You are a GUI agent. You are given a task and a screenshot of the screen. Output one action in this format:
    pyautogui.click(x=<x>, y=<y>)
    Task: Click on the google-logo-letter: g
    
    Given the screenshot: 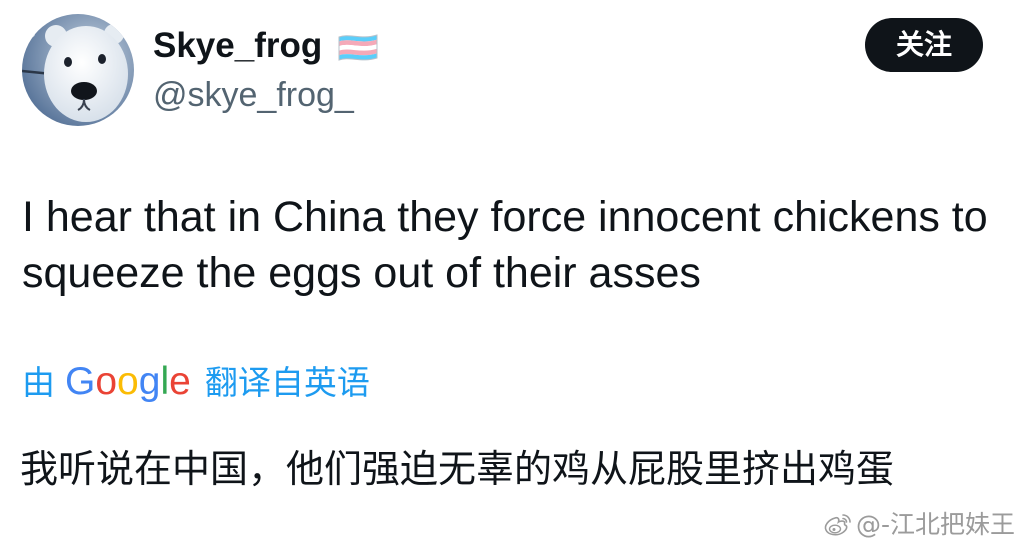 What is the action you would take?
    pyautogui.click(x=149, y=381)
    